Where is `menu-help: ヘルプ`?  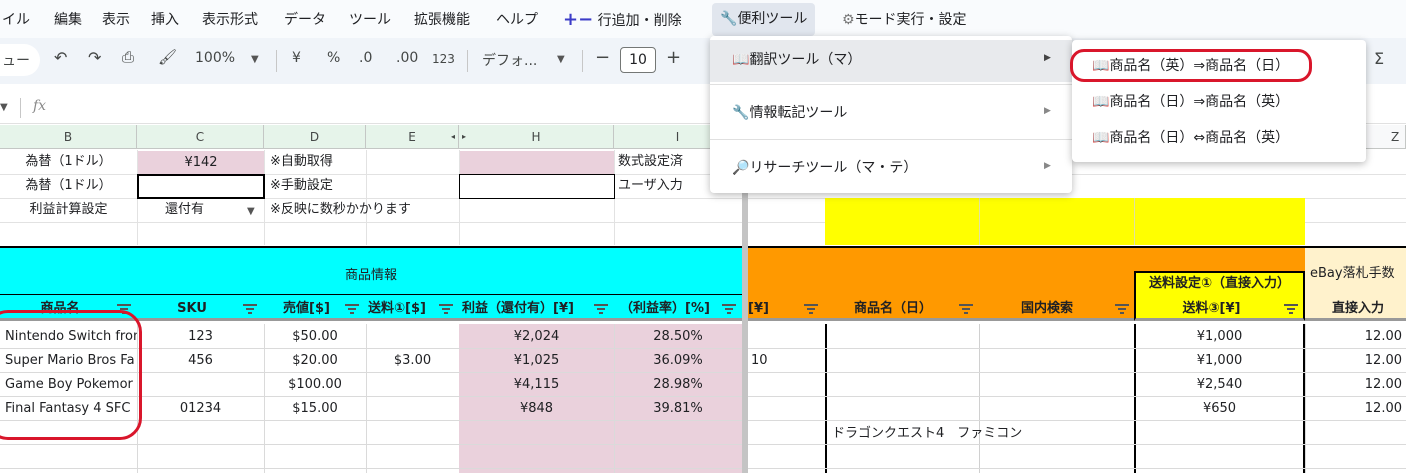 menu-help: ヘルプ is located at coordinates (517, 19).